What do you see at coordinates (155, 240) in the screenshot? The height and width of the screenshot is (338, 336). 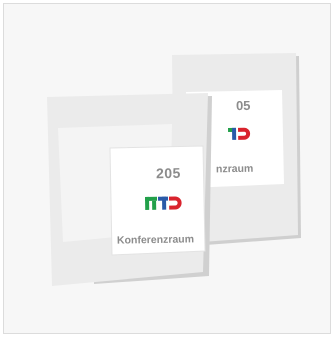 I see `front-room-name: Konferenzraum` at bounding box center [155, 240].